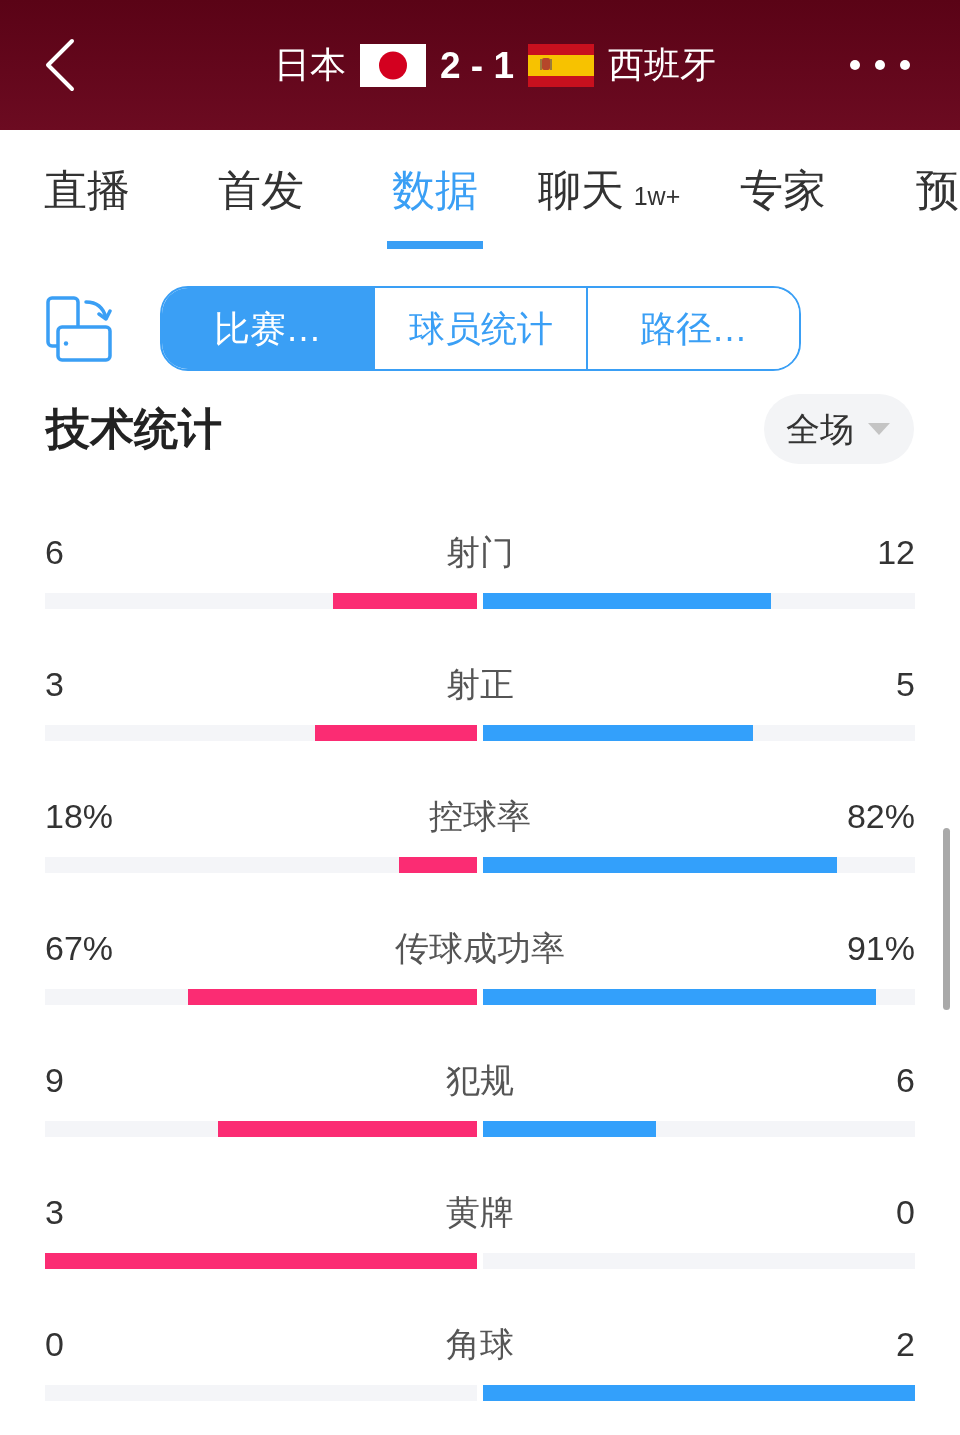 This screenshot has width=960, height=1435. What do you see at coordinates (839, 429) in the screenshot?
I see `period-dropdown: 全场` at bounding box center [839, 429].